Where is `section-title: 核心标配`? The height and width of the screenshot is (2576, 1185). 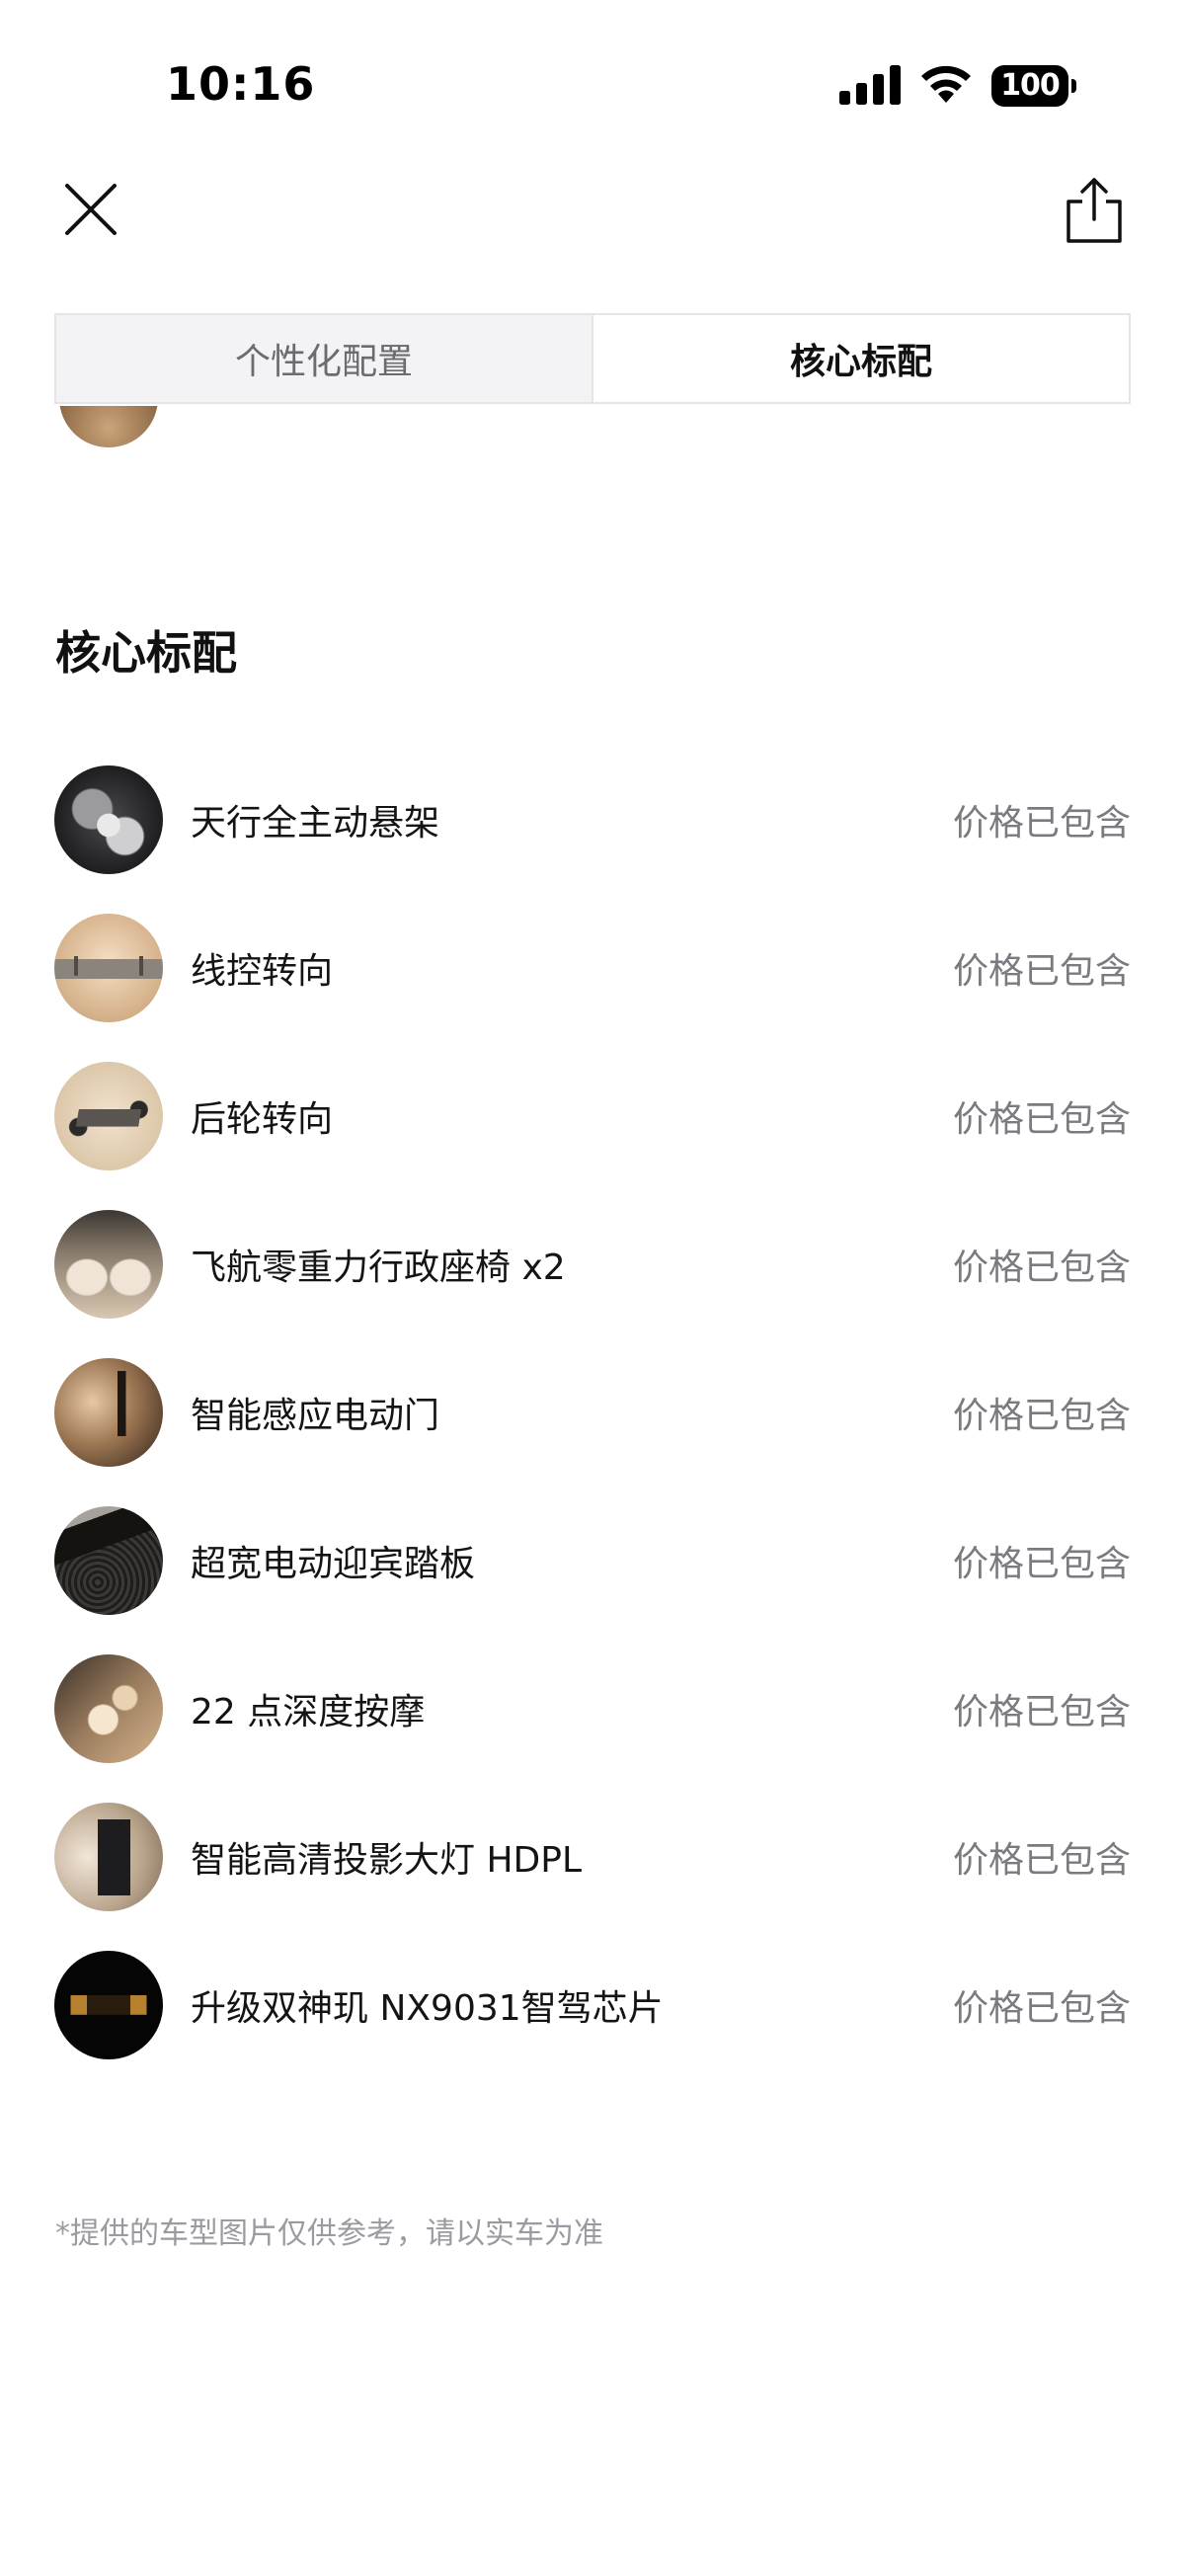
section-title: 核心标配 is located at coordinates (146, 653).